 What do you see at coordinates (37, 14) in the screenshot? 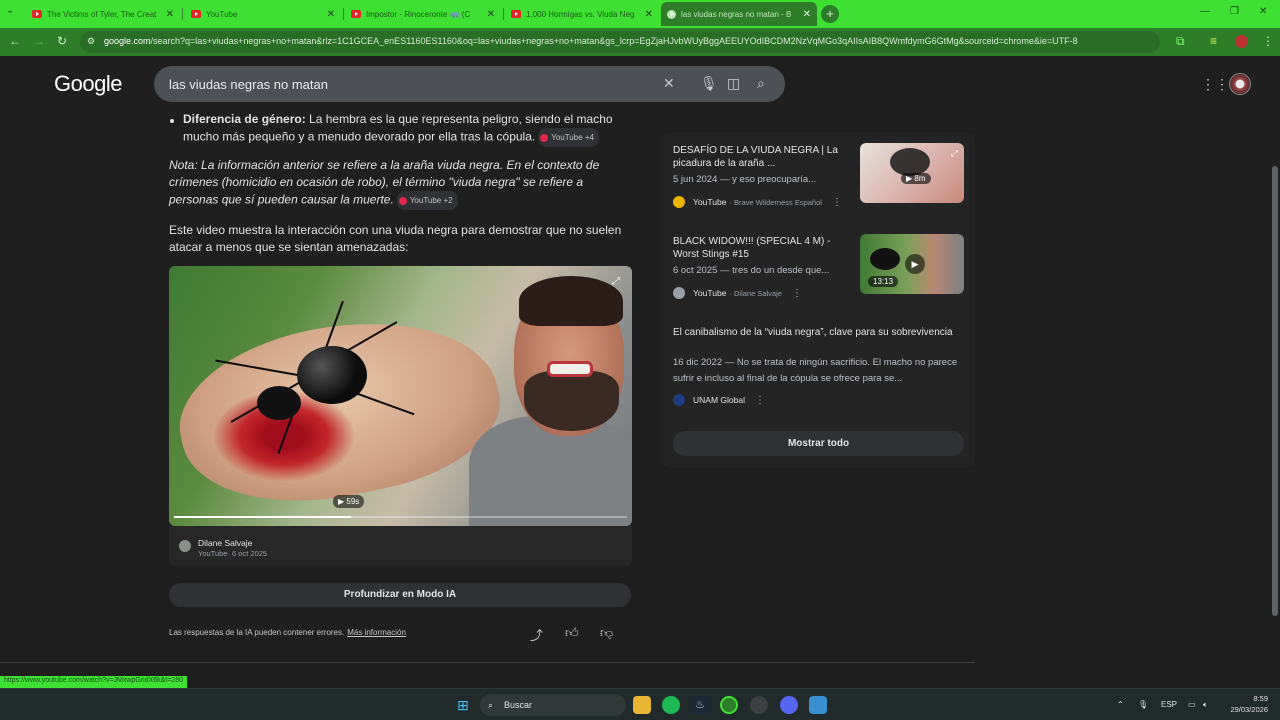
I see `youtube-icon` at bounding box center [37, 14].